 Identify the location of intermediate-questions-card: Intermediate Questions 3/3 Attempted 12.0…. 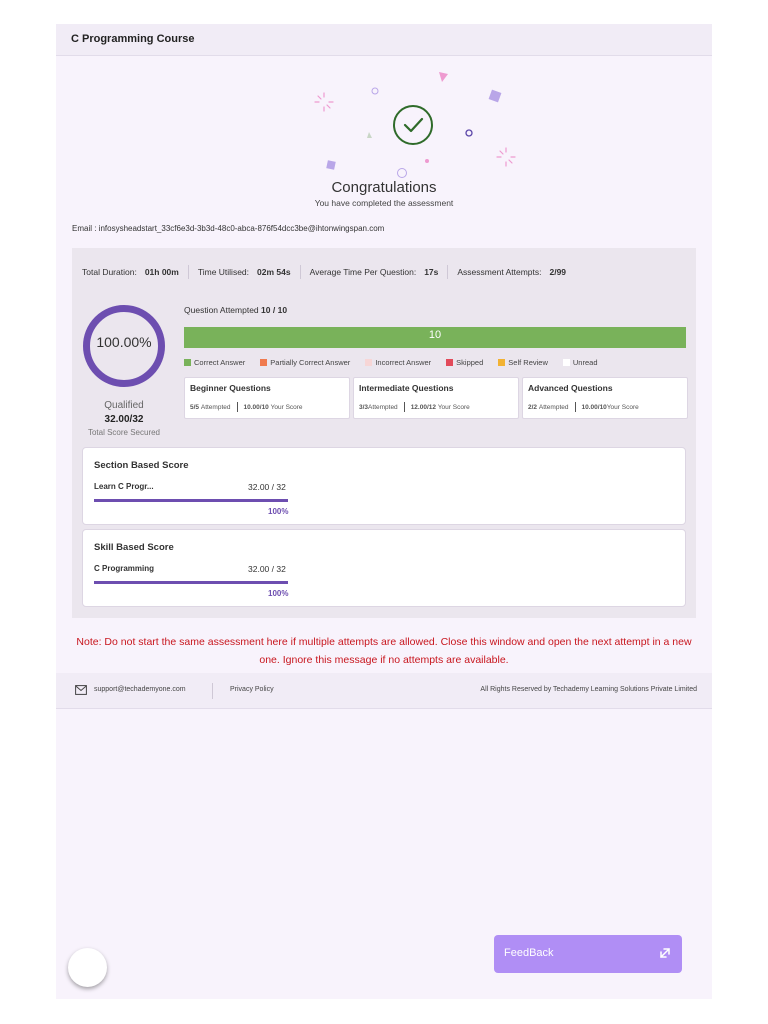
(436, 398).